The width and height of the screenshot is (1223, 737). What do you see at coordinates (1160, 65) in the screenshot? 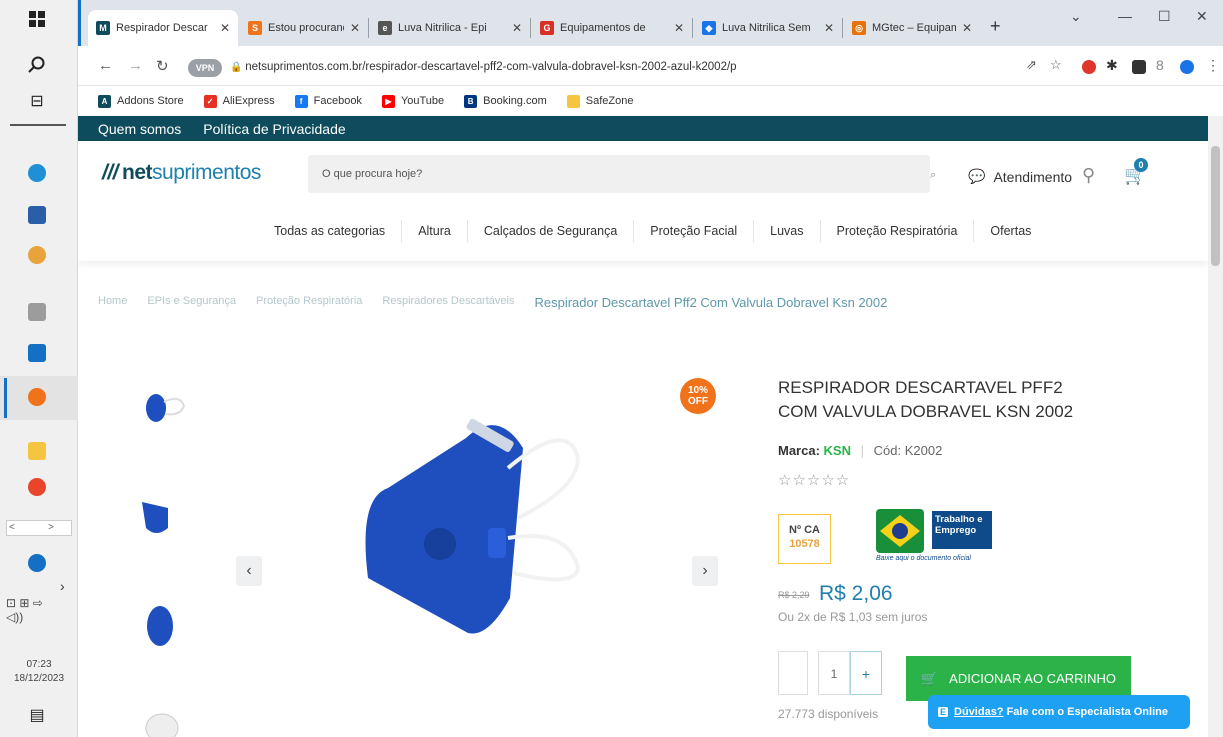
I see `profile-icon: 8` at bounding box center [1160, 65].